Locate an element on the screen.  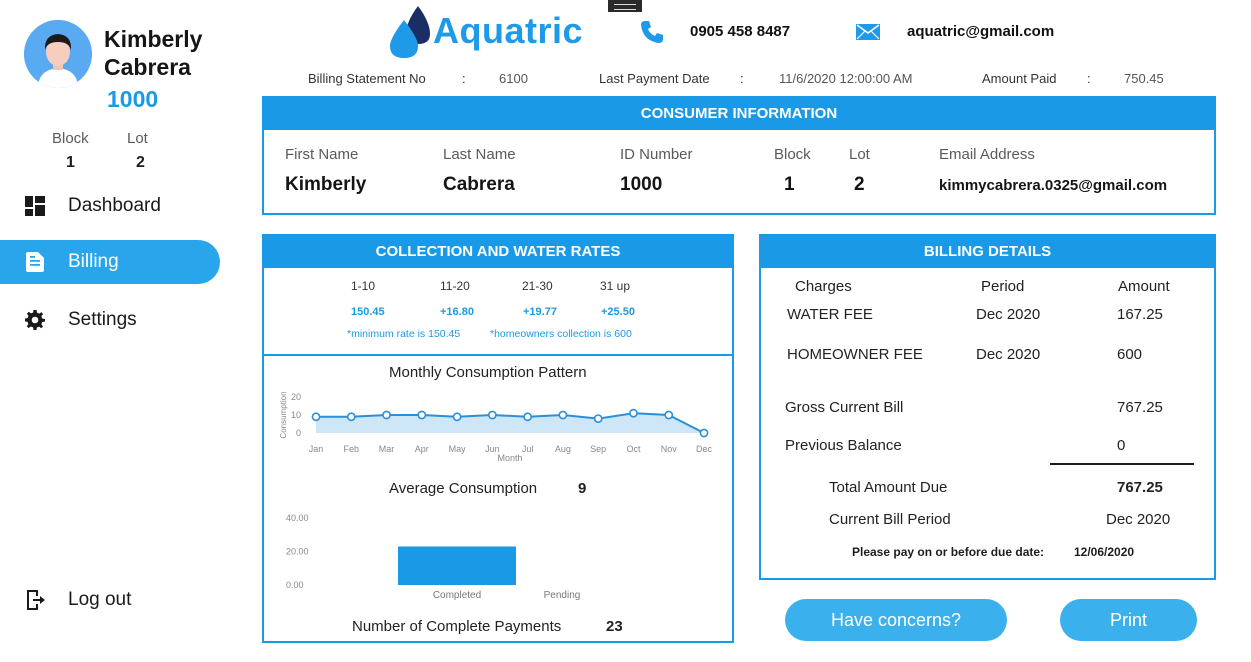
lot-value: 2 is located at coordinates (140, 162).